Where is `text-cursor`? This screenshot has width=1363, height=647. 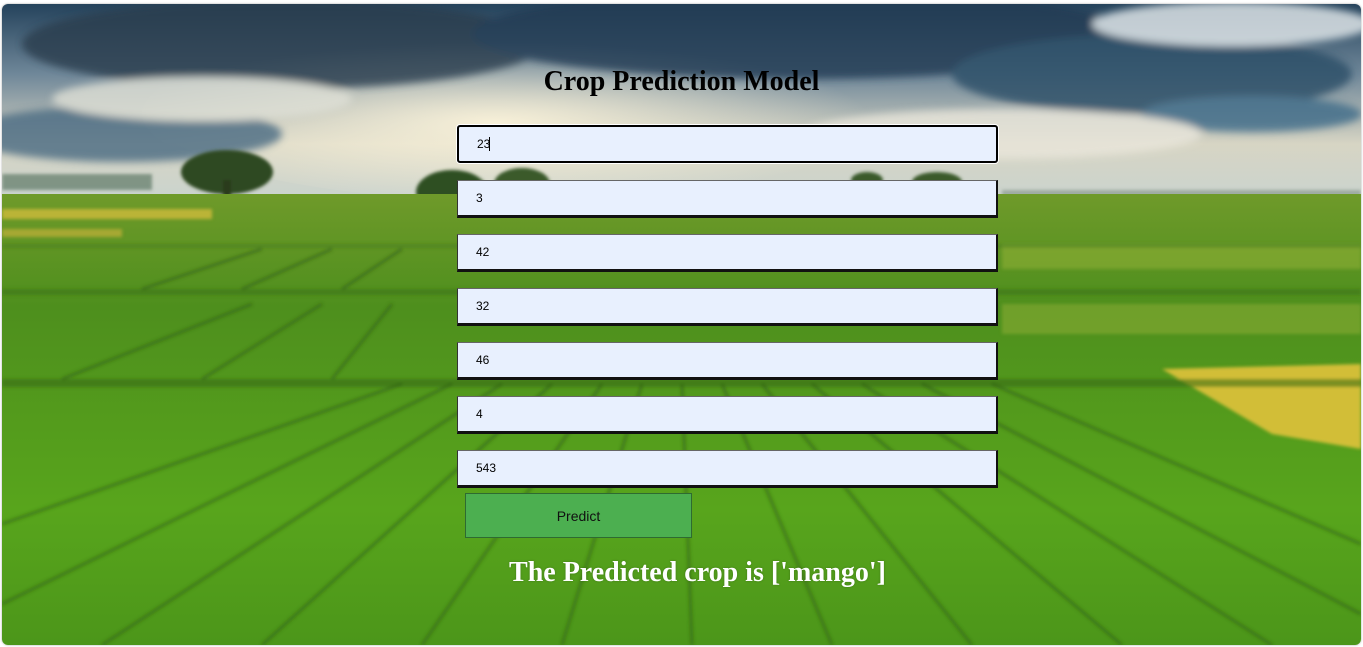
text-cursor is located at coordinates (489, 144).